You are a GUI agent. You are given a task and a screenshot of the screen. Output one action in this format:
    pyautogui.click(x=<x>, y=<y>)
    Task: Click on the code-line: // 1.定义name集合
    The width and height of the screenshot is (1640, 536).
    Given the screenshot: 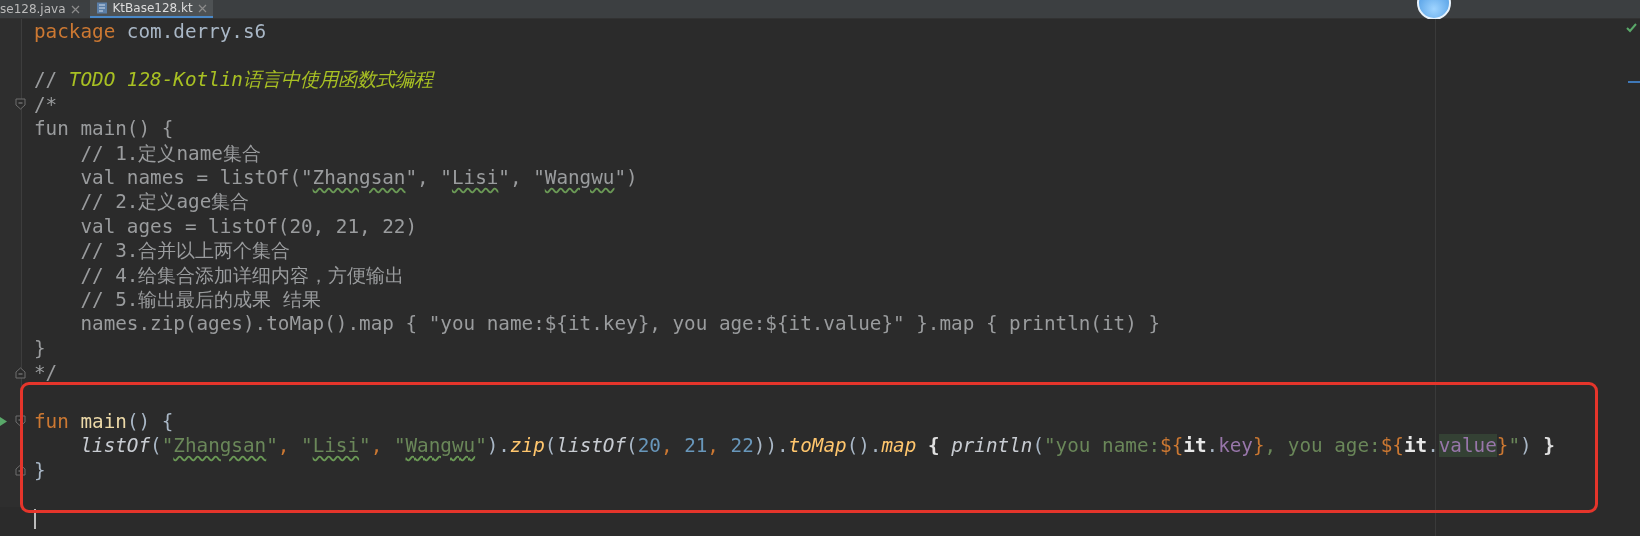 What is the action you would take?
    pyautogui.click(x=170, y=153)
    